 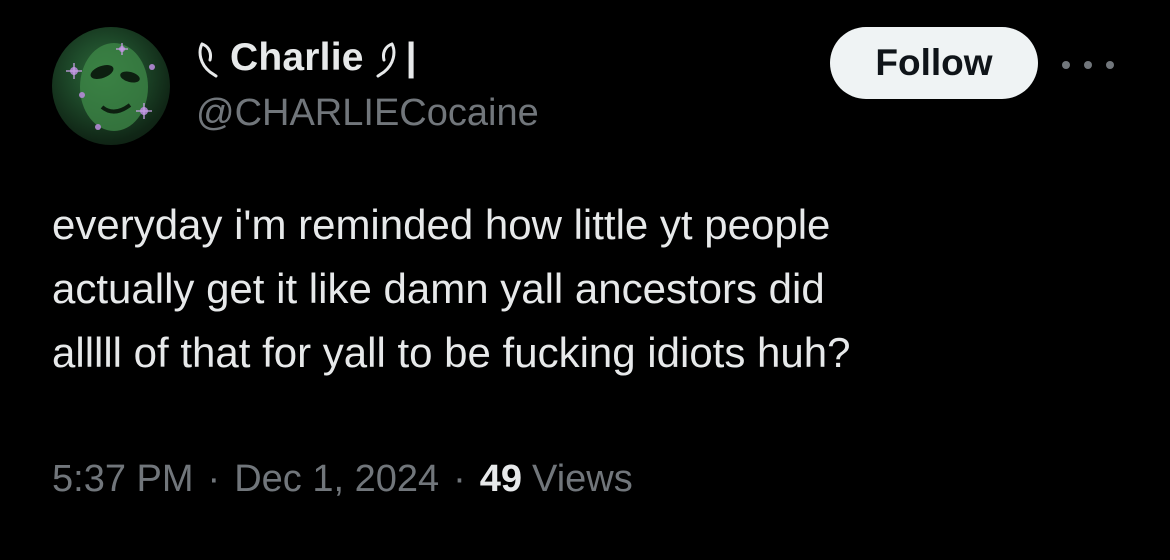 What do you see at coordinates (210, 58) in the screenshot?
I see `feather-left-icon` at bounding box center [210, 58].